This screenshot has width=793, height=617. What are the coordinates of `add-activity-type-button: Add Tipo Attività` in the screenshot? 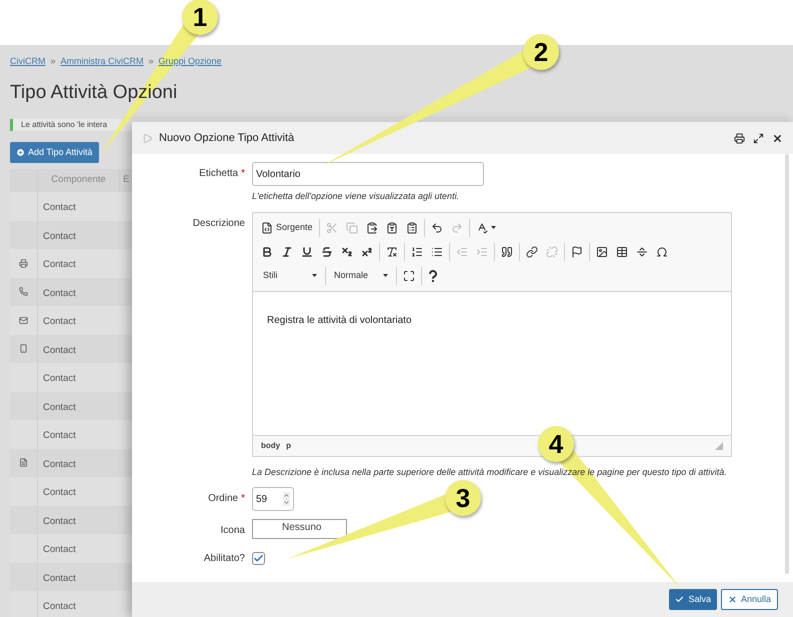 It's located at (54, 152).